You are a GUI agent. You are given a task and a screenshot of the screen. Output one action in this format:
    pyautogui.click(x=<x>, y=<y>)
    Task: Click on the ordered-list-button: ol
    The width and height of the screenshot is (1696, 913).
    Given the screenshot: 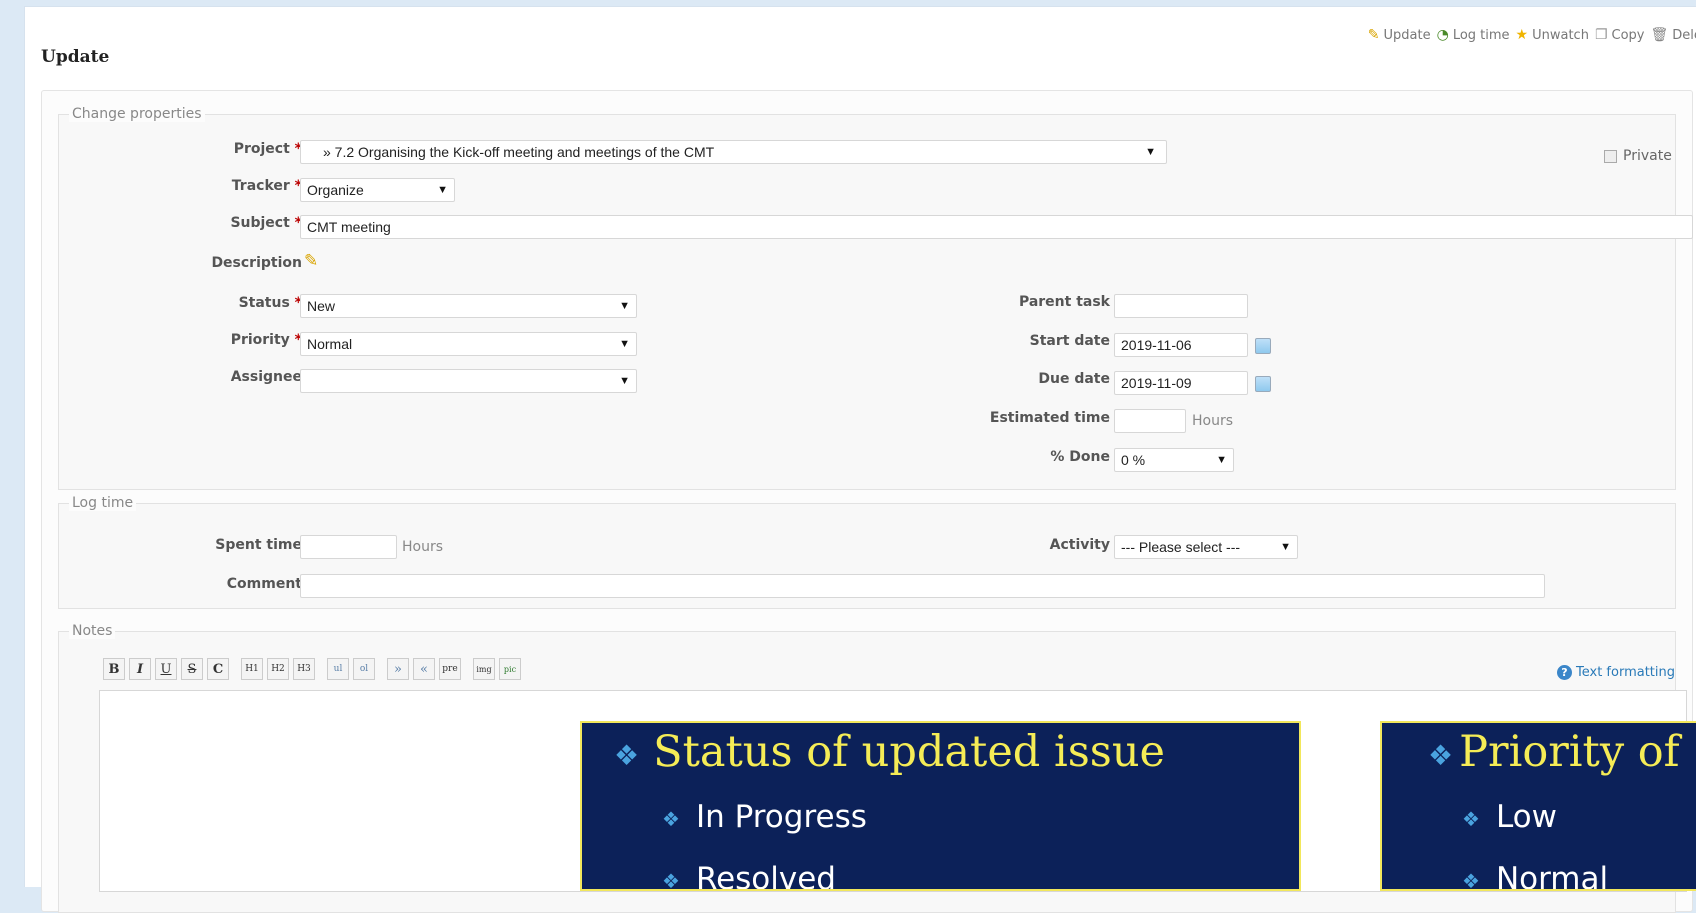 What is the action you would take?
    pyautogui.click(x=364, y=669)
    